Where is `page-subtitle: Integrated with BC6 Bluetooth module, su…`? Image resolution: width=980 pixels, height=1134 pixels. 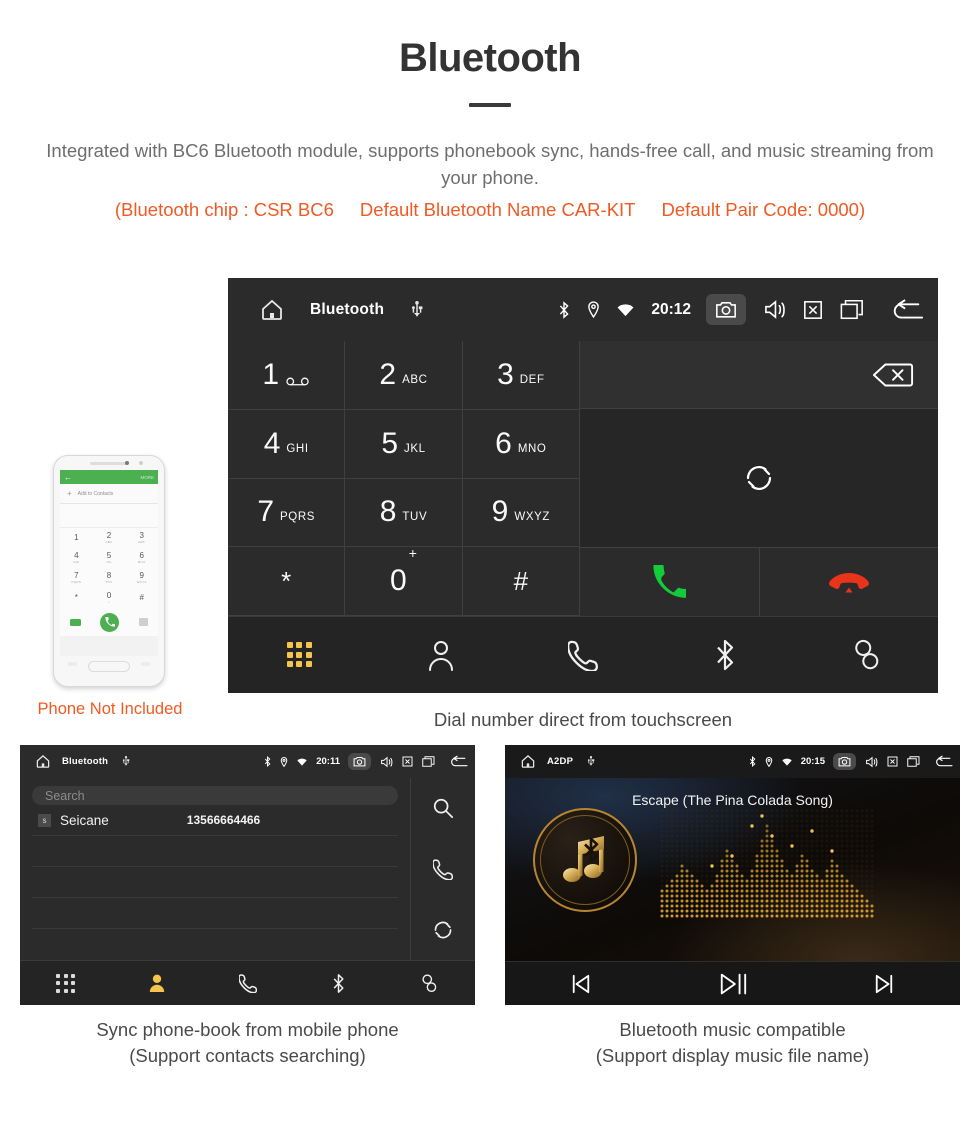
page-subtitle: Integrated with BC6 Bluetooth module, su… is located at coordinates (490, 164).